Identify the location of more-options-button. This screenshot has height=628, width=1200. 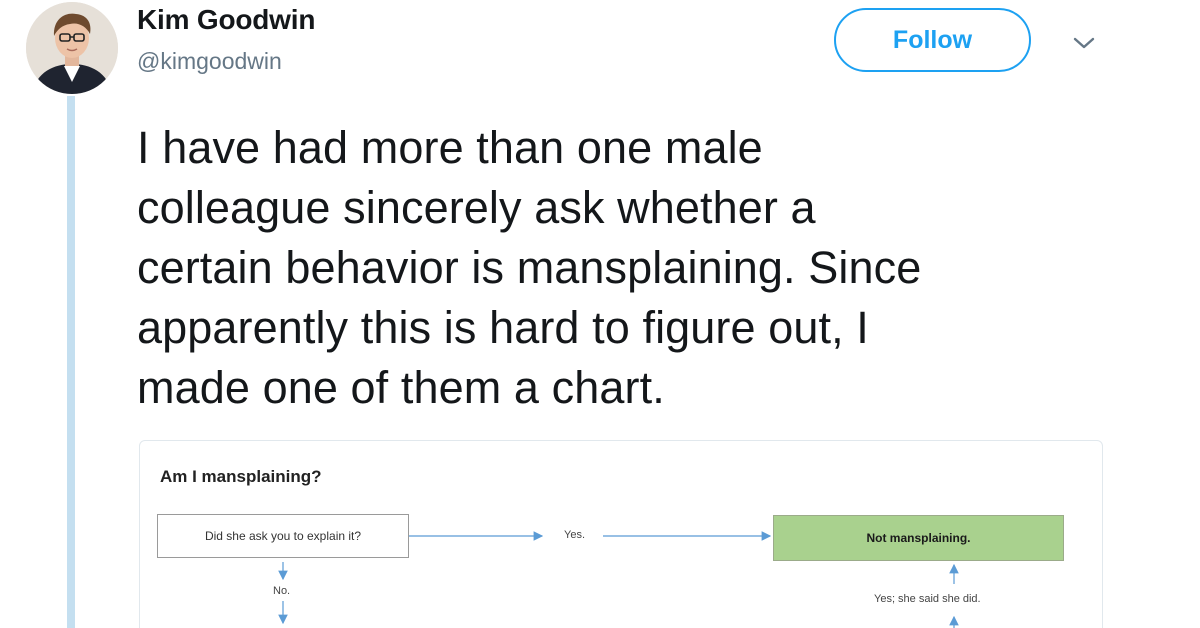
(1084, 43).